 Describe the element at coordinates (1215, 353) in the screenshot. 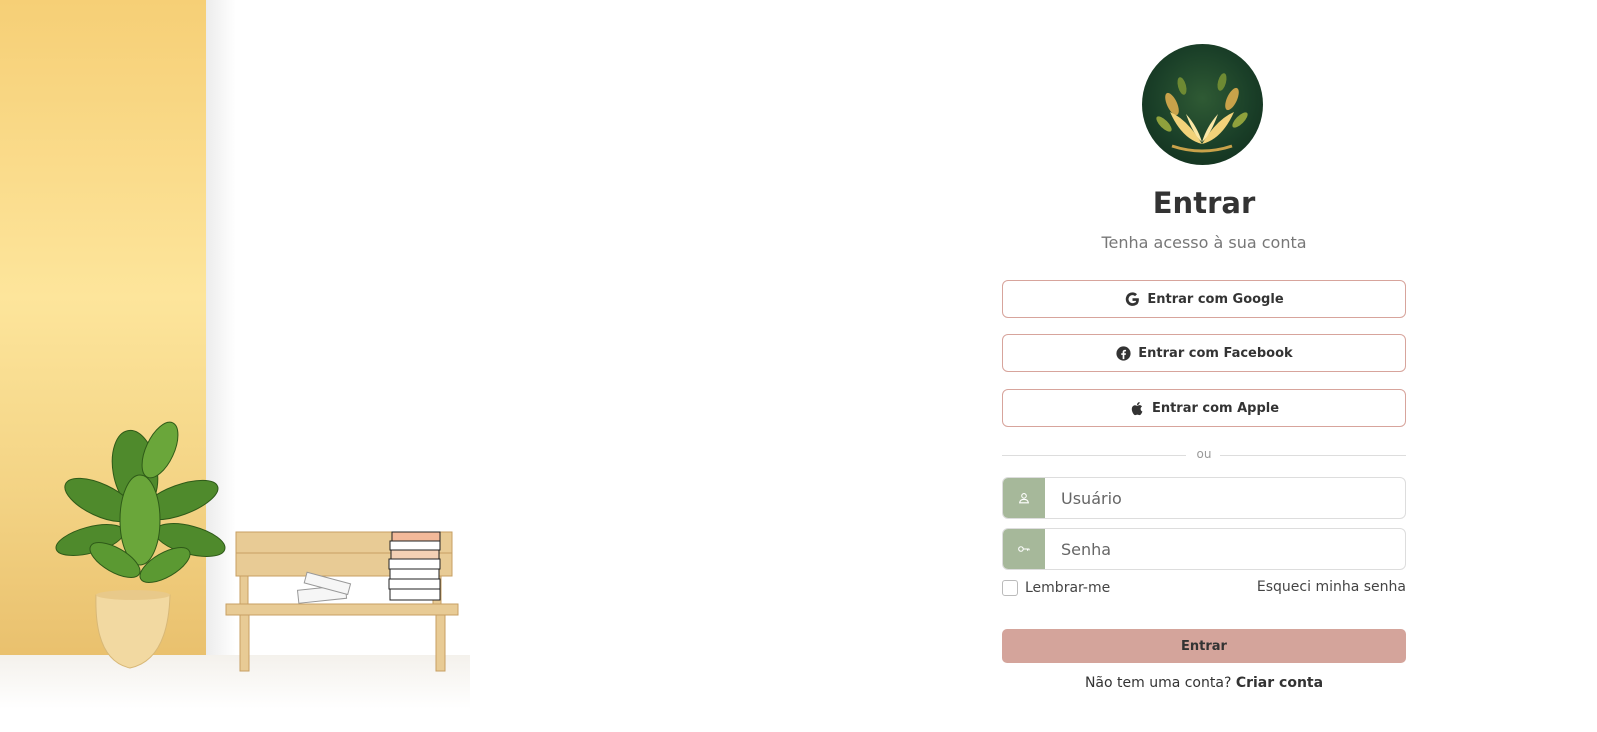

I see `facebook-login-label: Entrar com Facebook` at that location.